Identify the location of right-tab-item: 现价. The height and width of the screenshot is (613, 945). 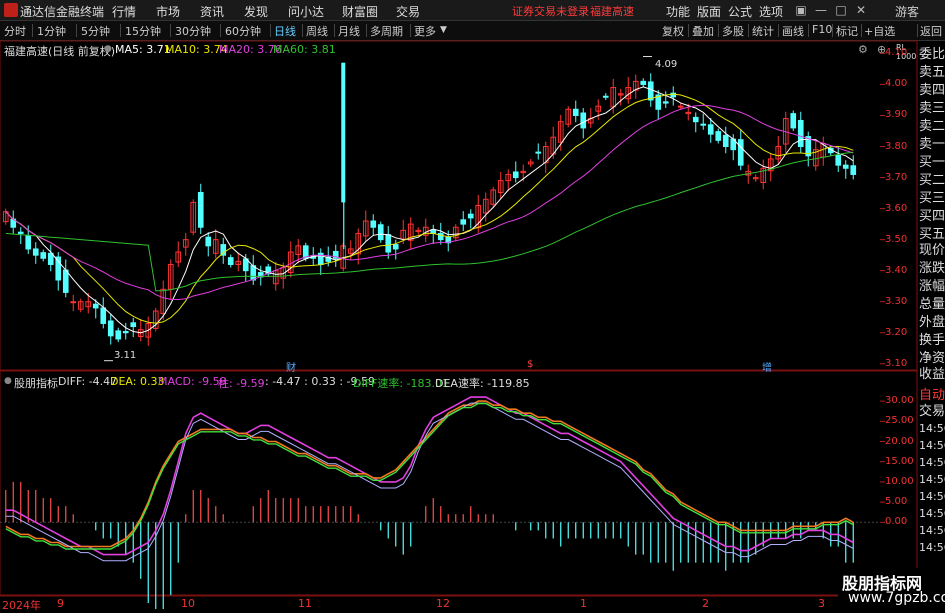
(932, 250).